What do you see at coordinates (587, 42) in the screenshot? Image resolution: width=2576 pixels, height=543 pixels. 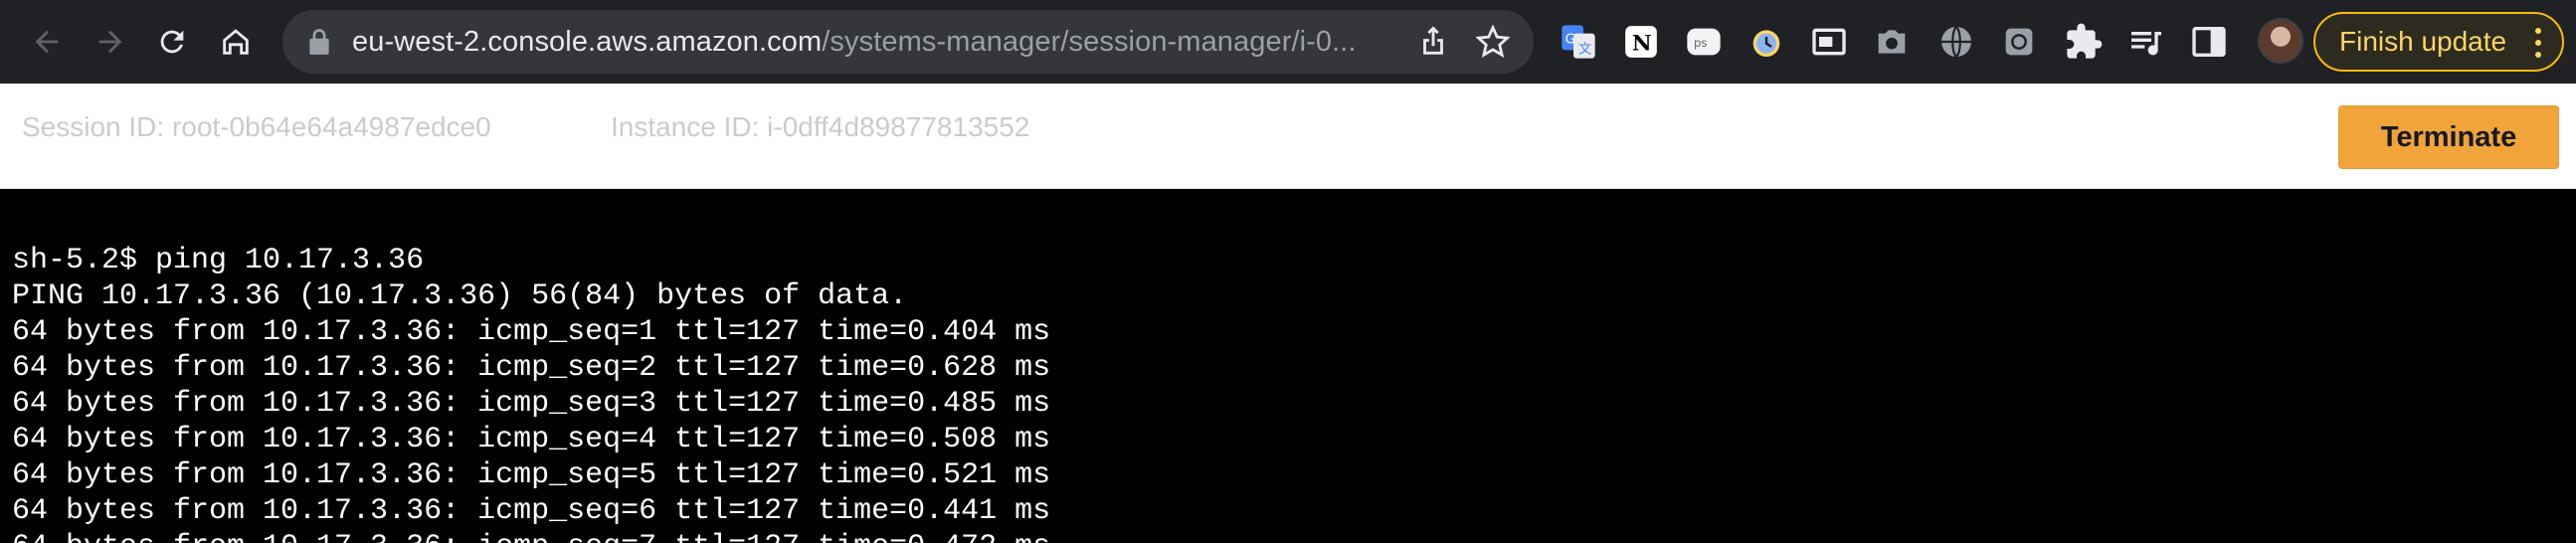 I see `url-host: eu-west-2.console.aws.amazon.com` at bounding box center [587, 42].